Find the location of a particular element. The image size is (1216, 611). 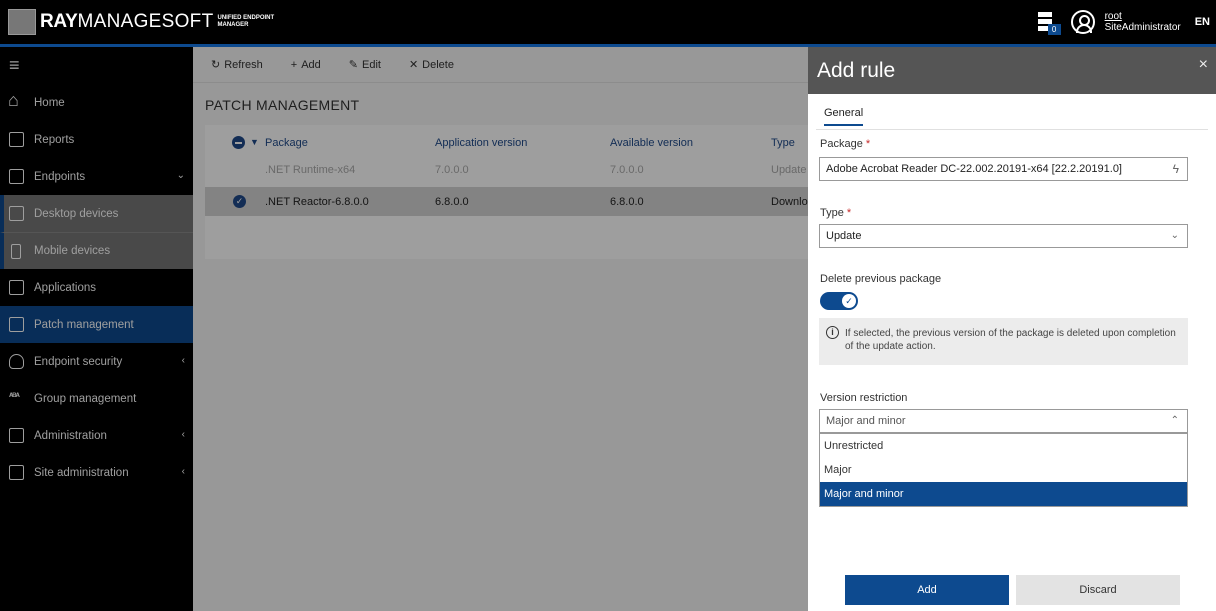

panel-header: Add rule × is located at coordinates (1012, 70).